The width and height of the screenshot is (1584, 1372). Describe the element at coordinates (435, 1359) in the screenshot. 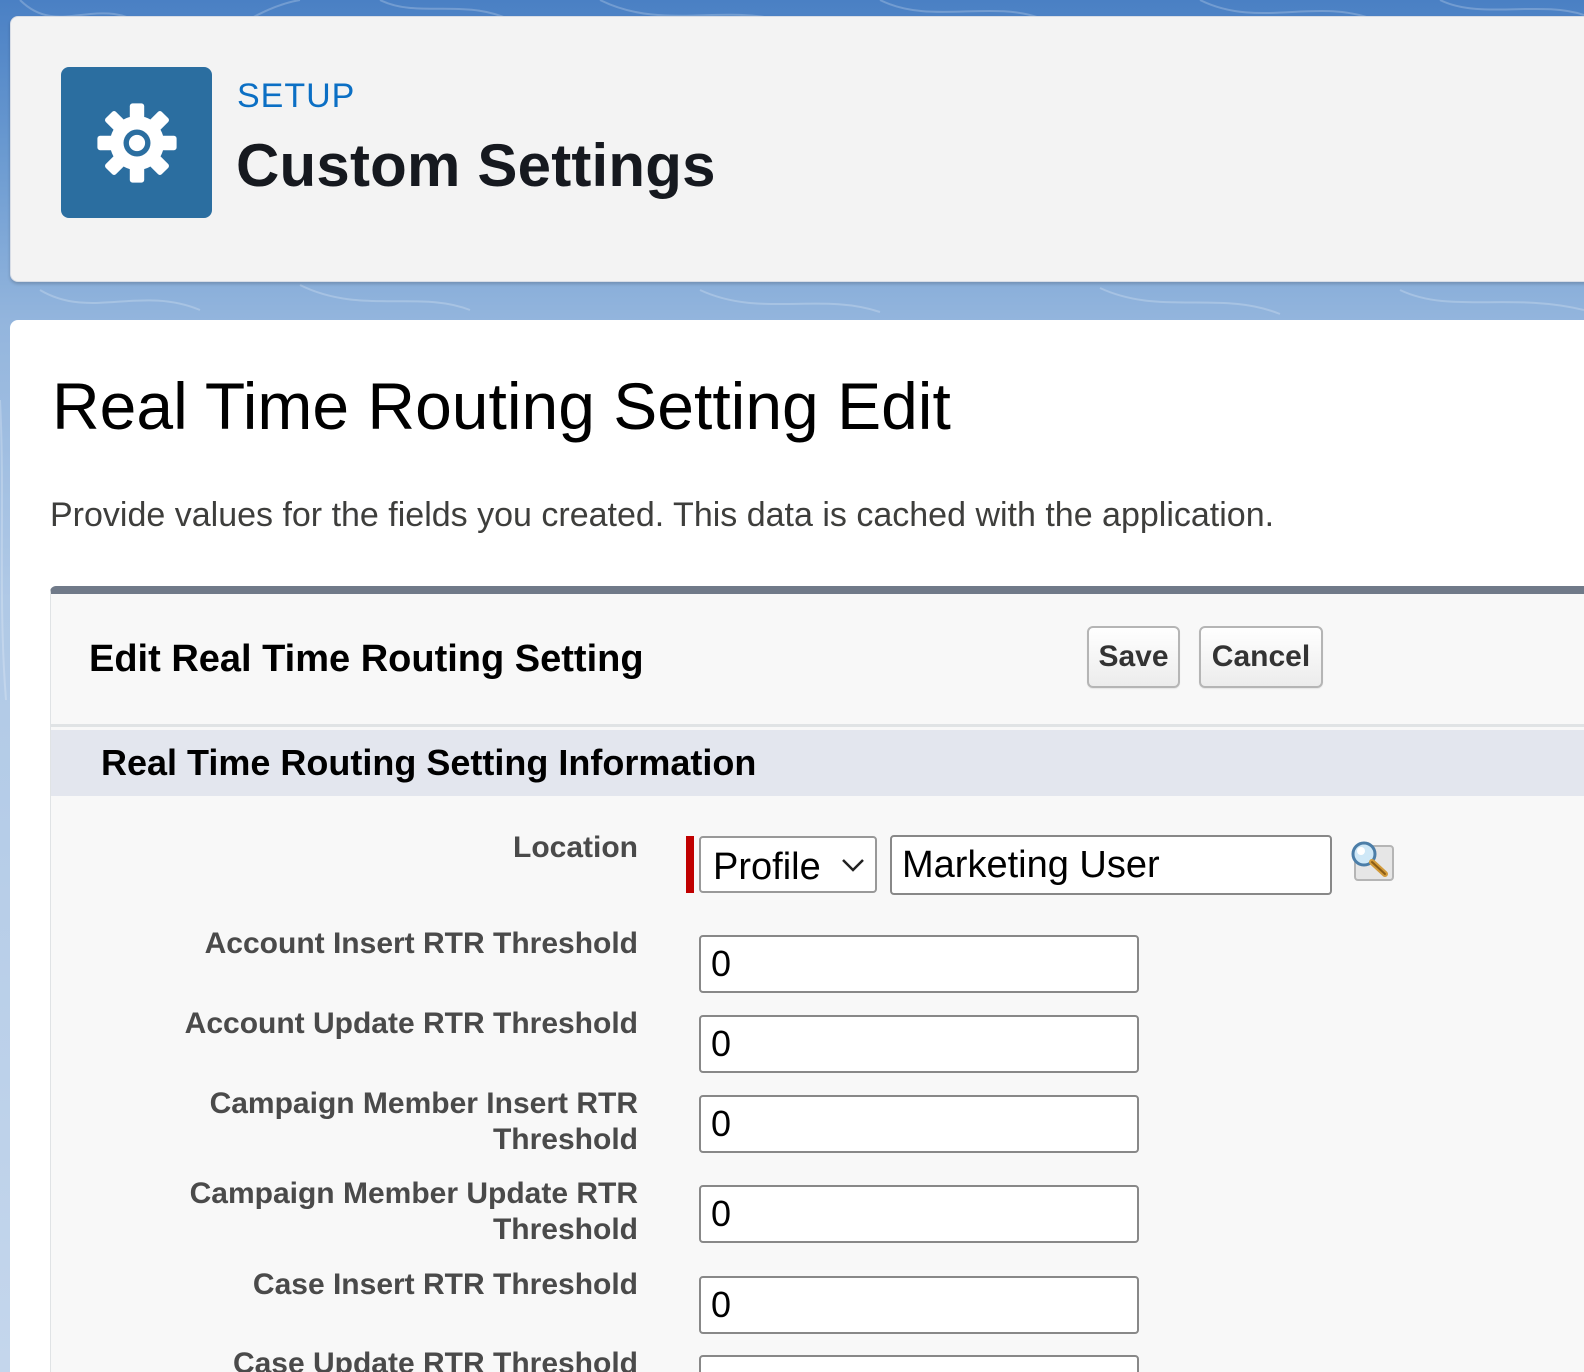

I see `case-update-rtr-threshold-label: Case Update RTR Threshold` at that location.